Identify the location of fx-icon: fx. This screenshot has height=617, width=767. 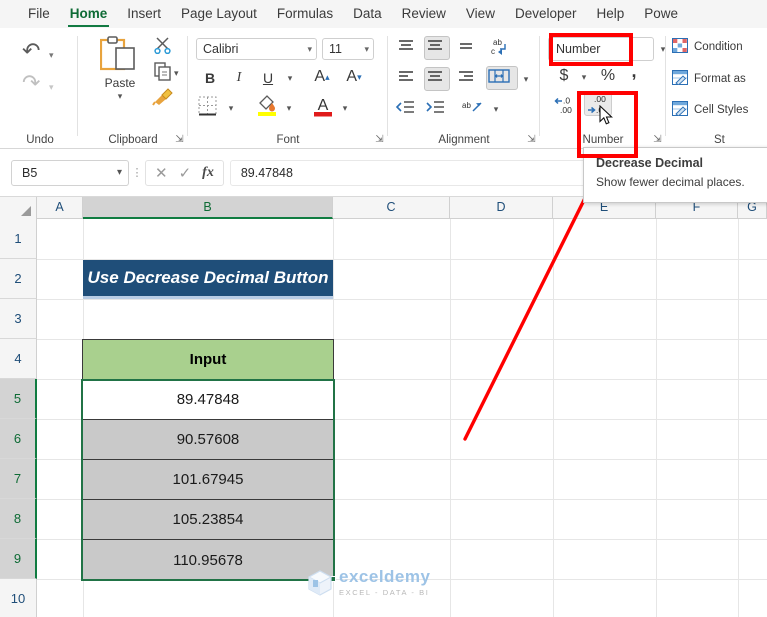
(208, 173).